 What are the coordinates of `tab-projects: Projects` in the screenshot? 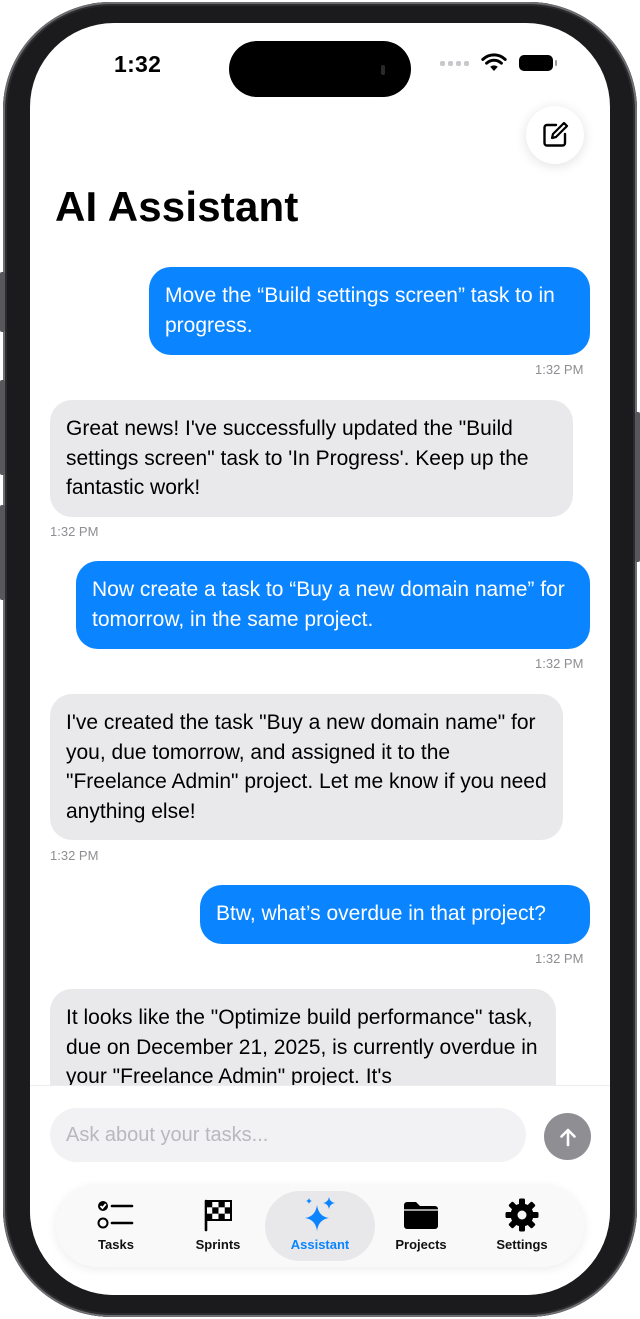 It's located at (421, 1226).